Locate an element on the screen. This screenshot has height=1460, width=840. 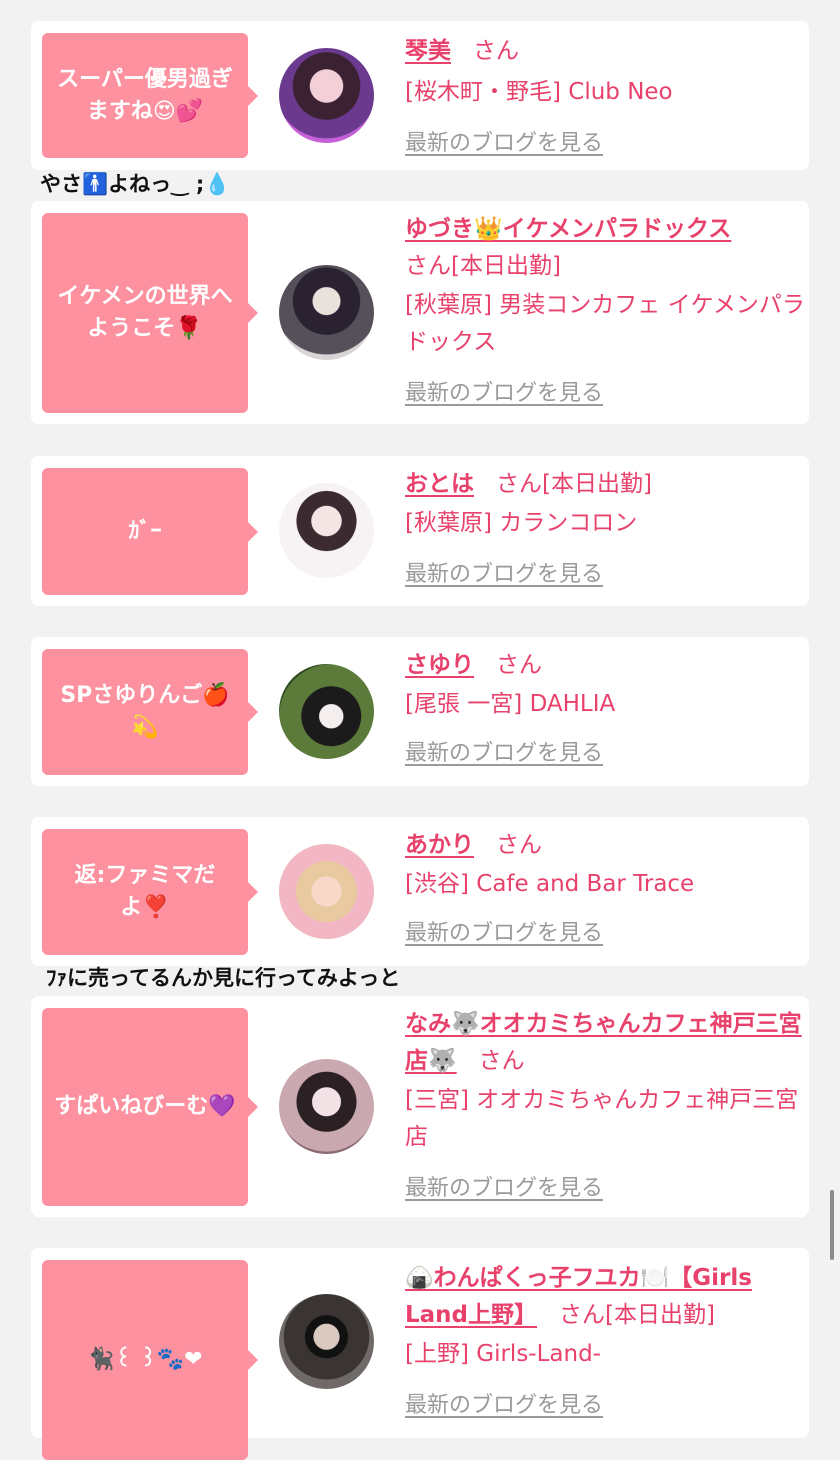
message-text: SPさゆりんご🍎💫 is located at coordinates (145, 711).